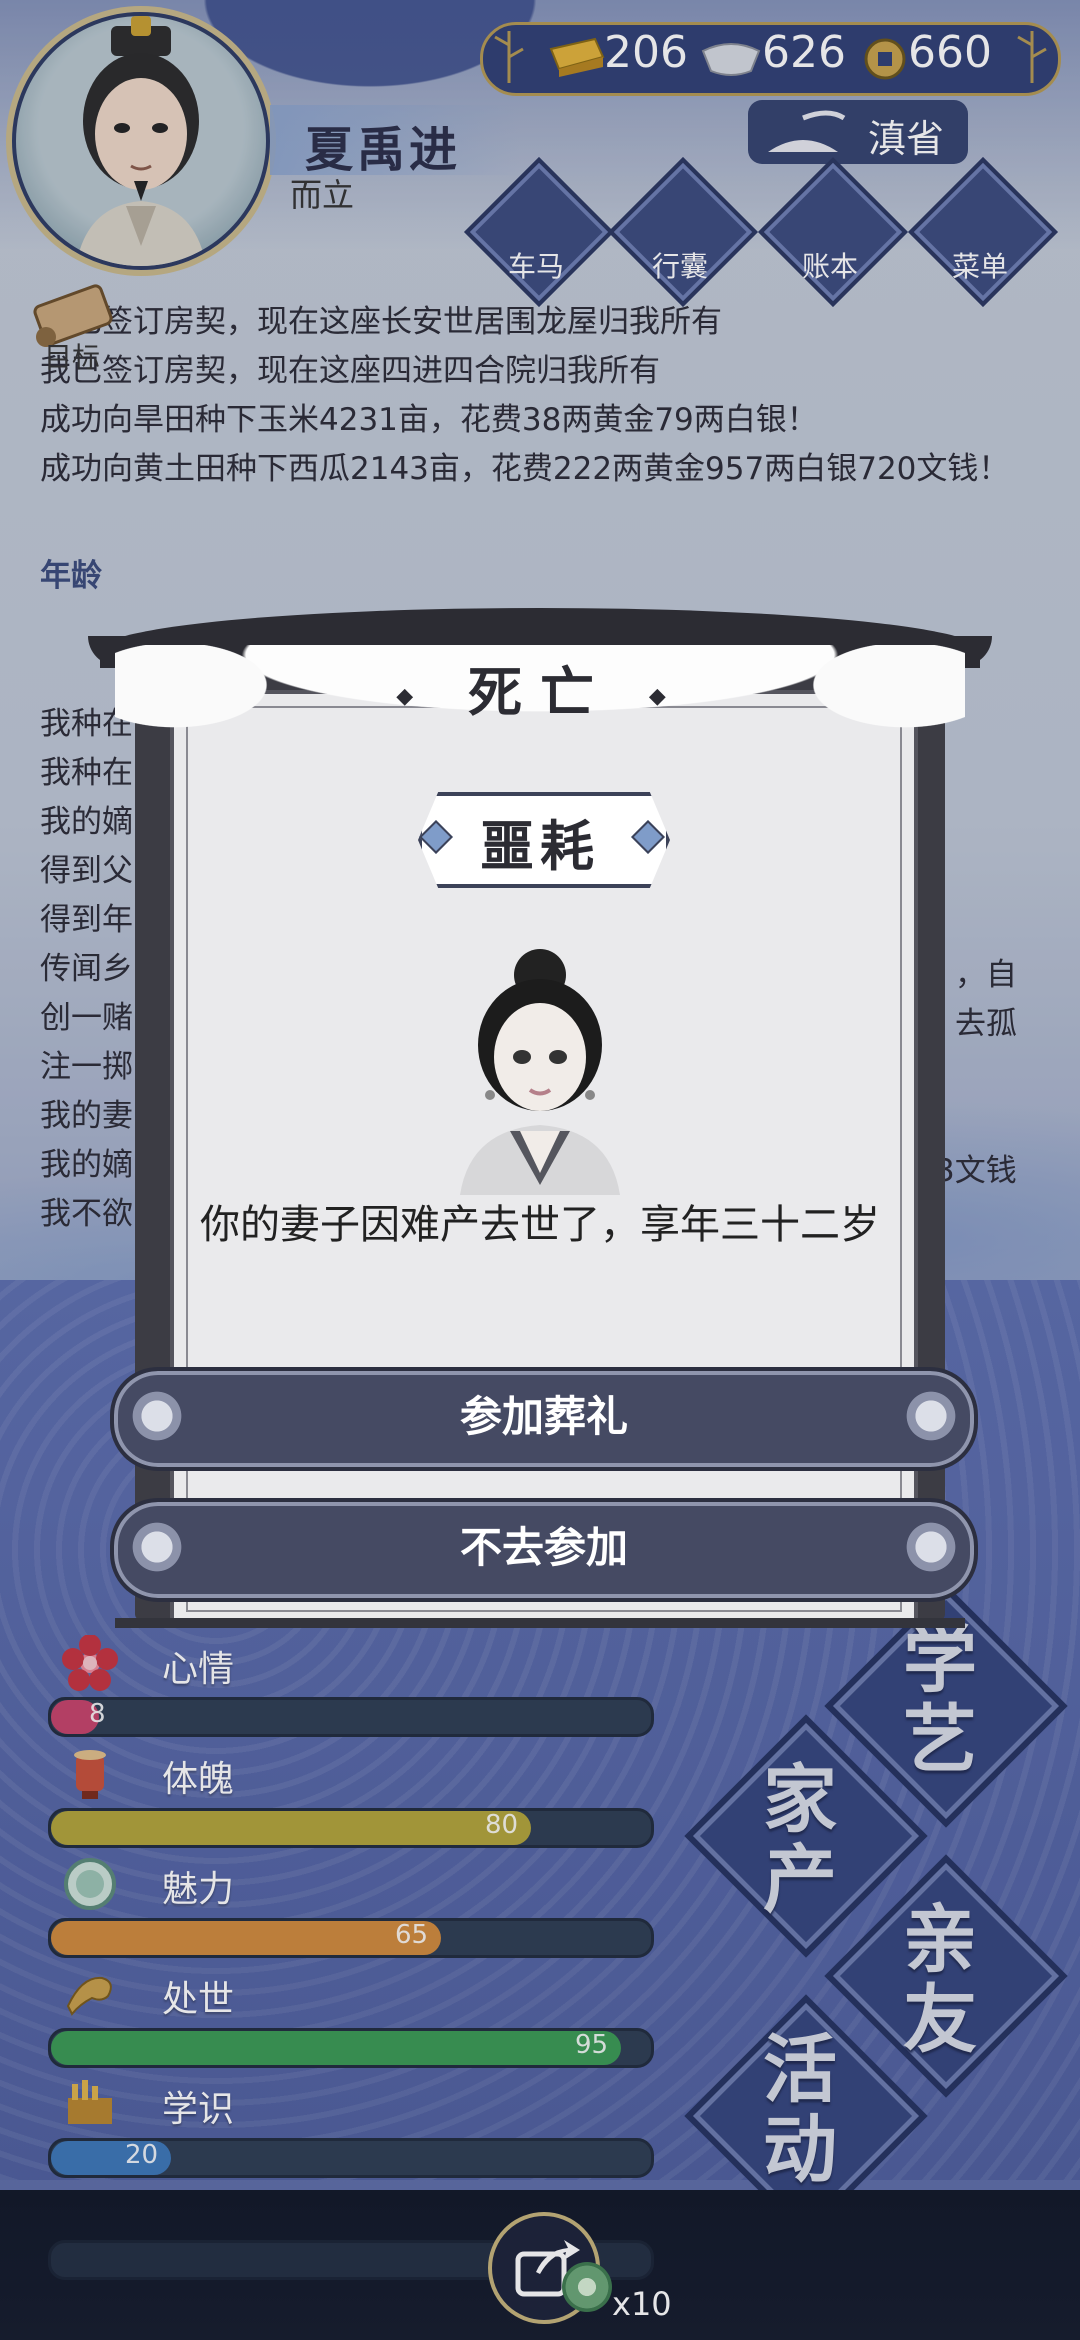 The width and height of the screenshot is (1080, 2340). What do you see at coordinates (540, 692) in the screenshot?
I see `modal-title-text: 死亡` at bounding box center [540, 692].